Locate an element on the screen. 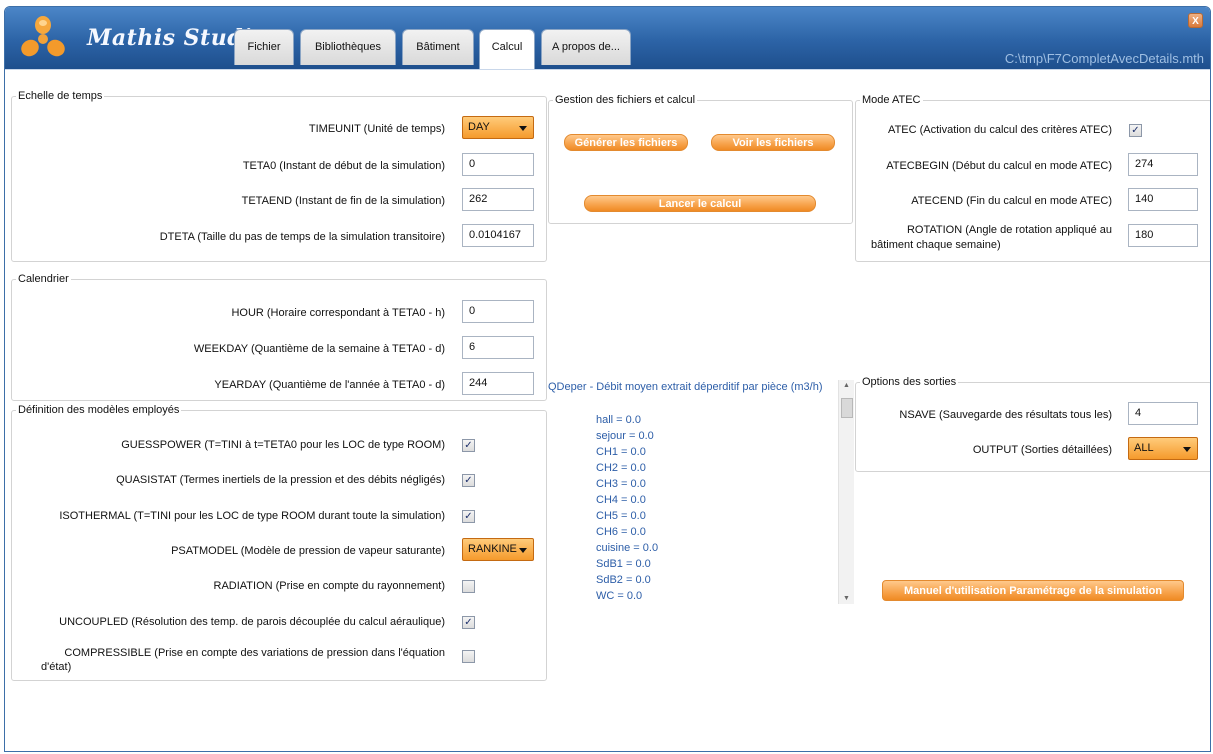  list-item: CH5 = 0.0 is located at coordinates (621, 516).